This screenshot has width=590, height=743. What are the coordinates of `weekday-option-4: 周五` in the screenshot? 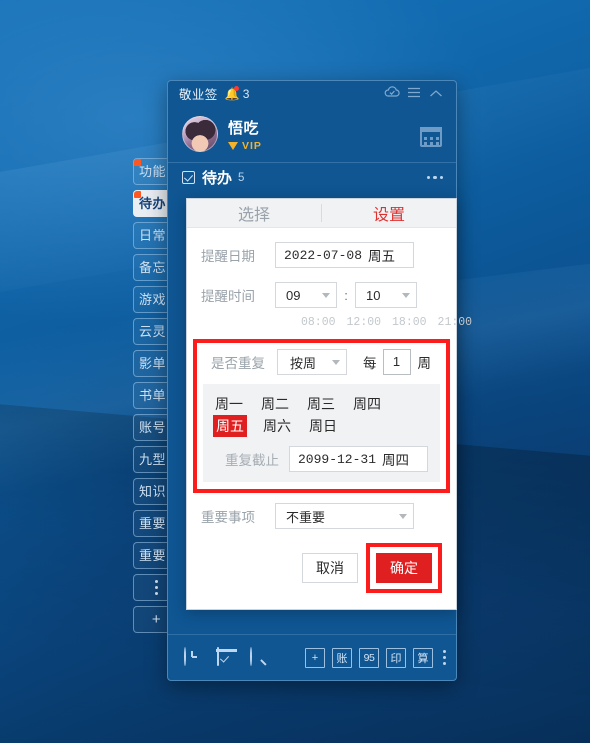 It's located at (230, 426).